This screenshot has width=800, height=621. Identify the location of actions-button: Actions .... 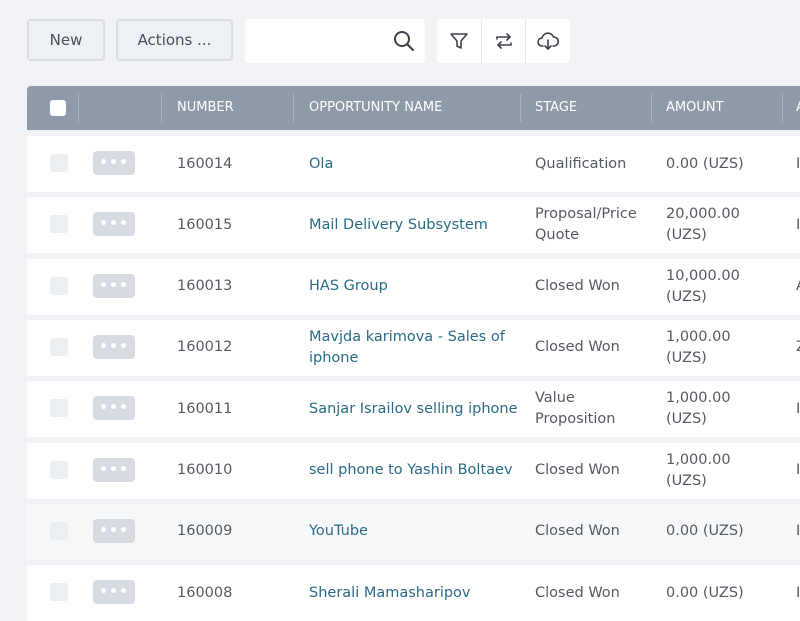
(174, 40).